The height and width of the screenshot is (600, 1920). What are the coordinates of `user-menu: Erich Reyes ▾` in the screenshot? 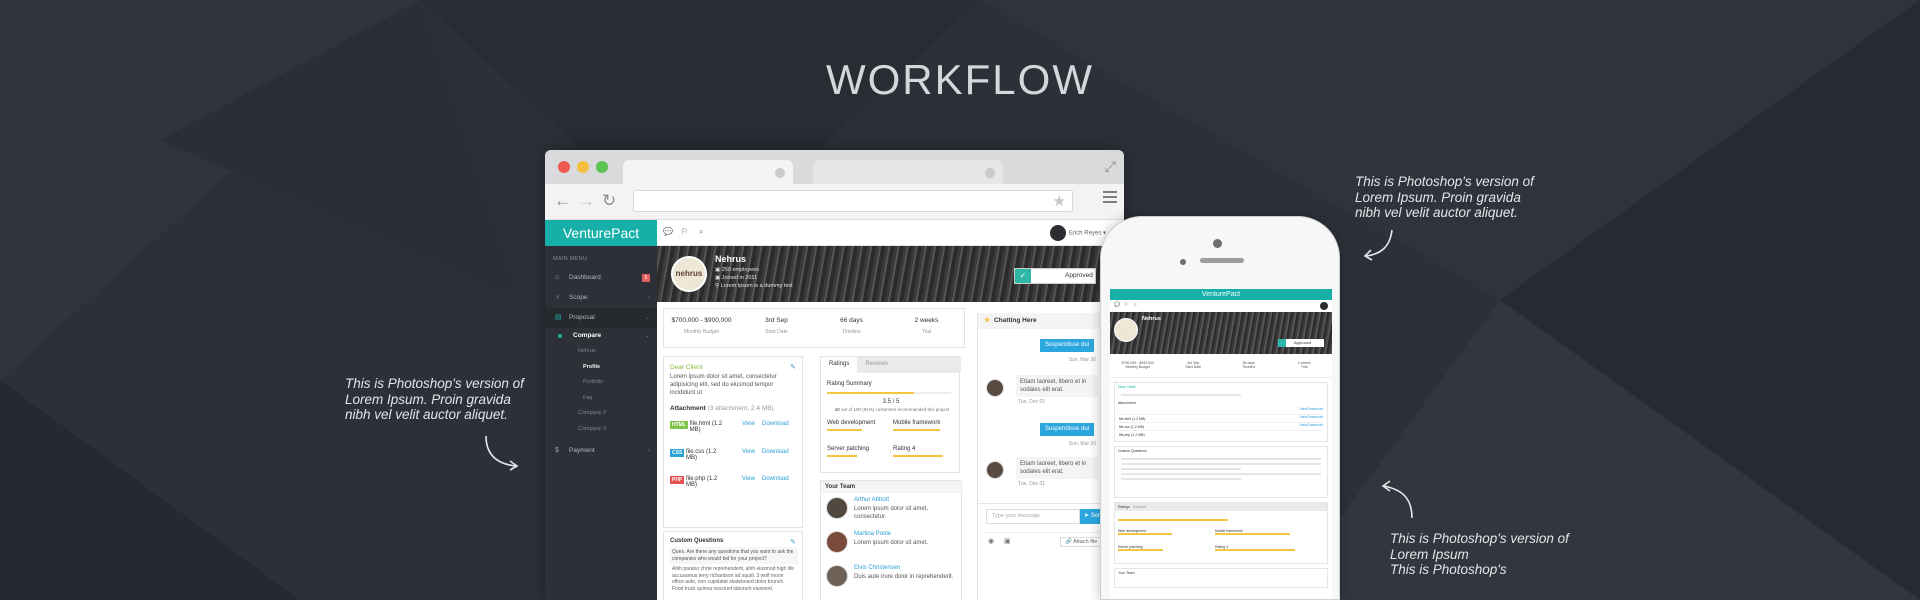 It's located at (1077, 233).